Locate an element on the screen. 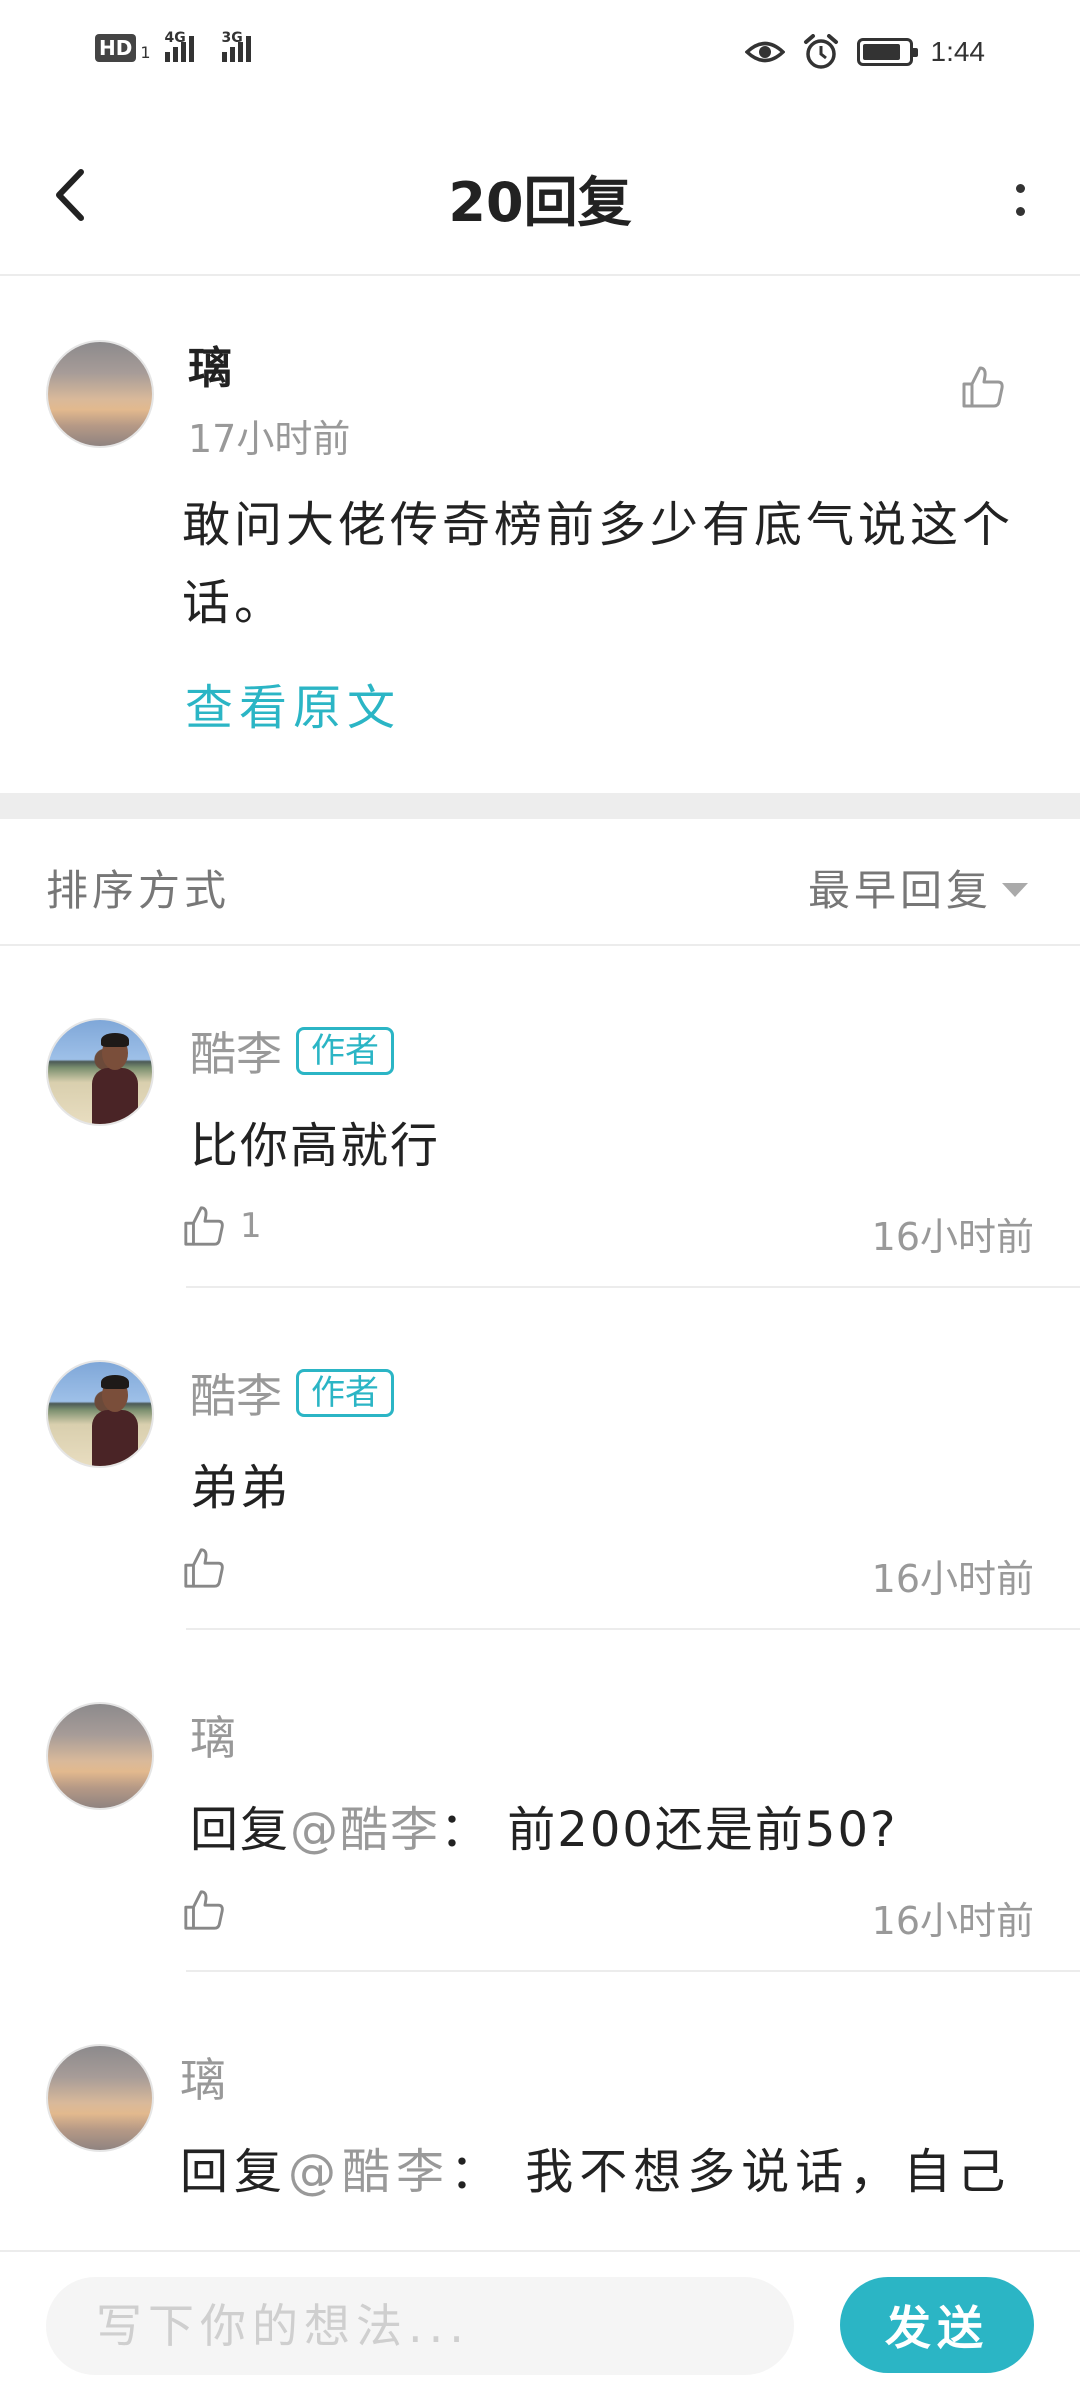  status-bar: HD 1 4G 3G 1:44 is located at coordinates (540, 55).